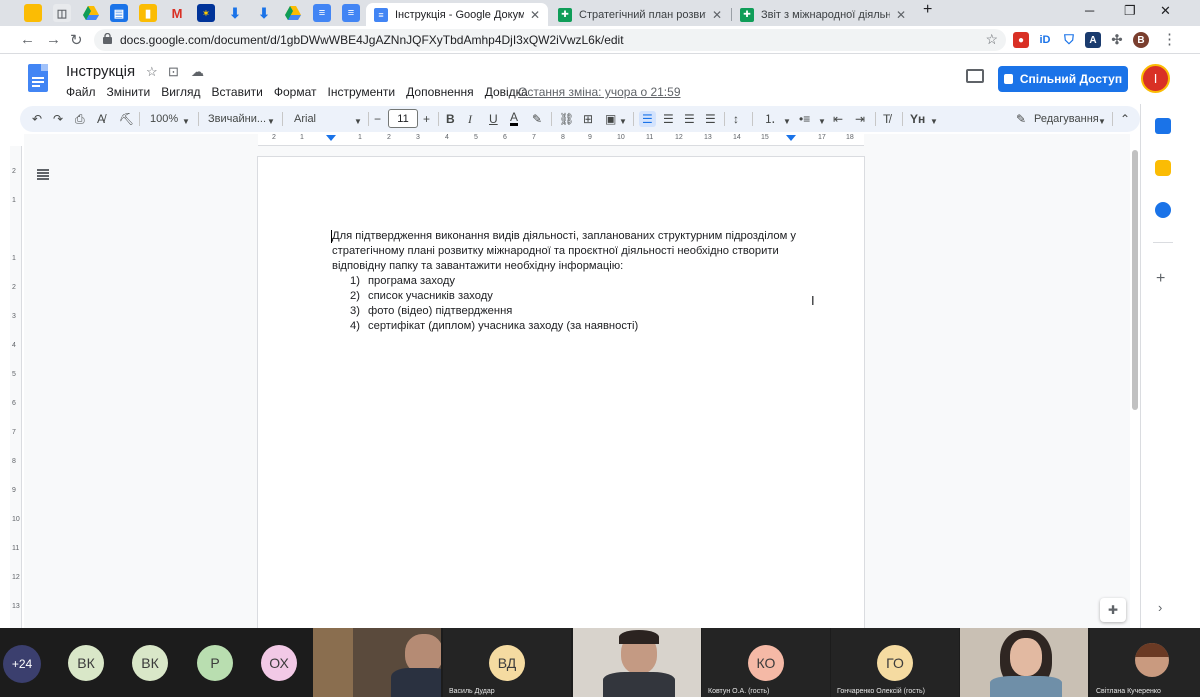 The width and height of the screenshot is (1200, 697). Describe the element at coordinates (62, 13) in the screenshot. I see `pinned-tab-classroom-icon: ◫` at that location.